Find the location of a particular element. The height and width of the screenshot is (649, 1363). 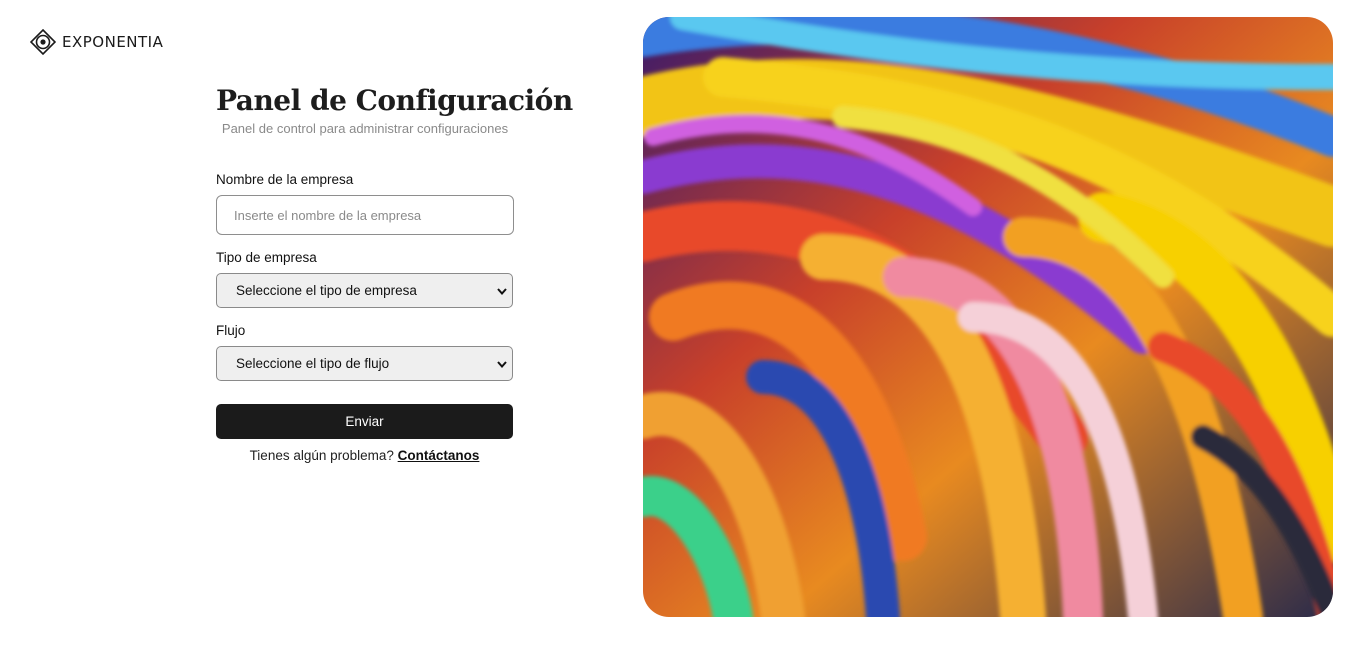

submit-button: Enviar is located at coordinates (364, 421).